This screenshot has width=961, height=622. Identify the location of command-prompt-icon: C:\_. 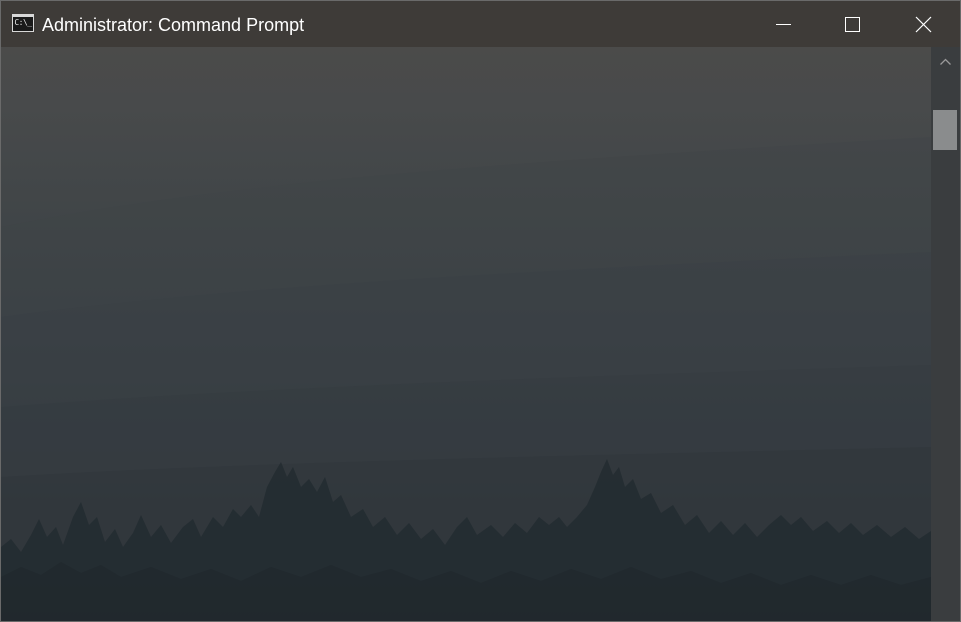
(23, 23).